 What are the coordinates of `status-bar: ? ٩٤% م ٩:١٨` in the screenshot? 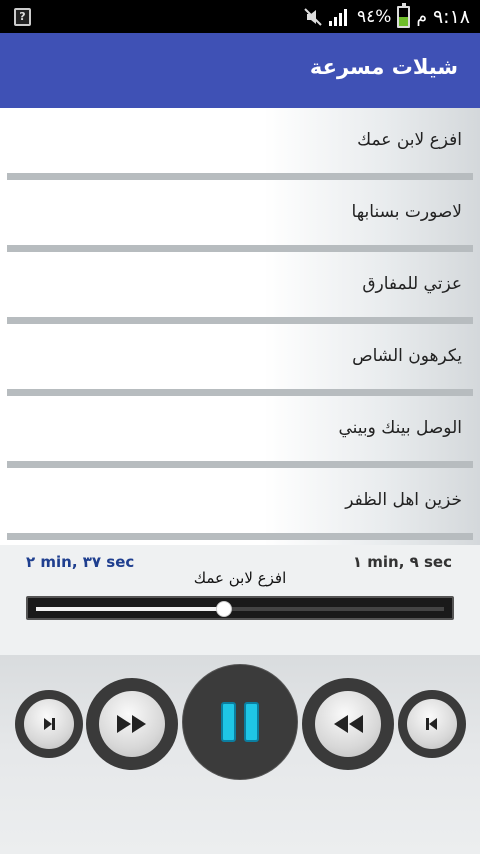 It's located at (240, 16).